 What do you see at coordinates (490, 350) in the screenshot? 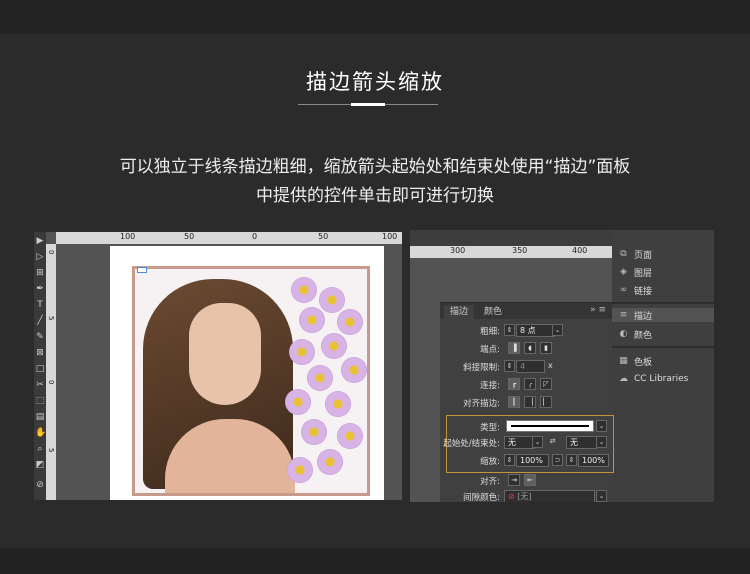
I see `cap-label: 端点:` at bounding box center [490, 350].